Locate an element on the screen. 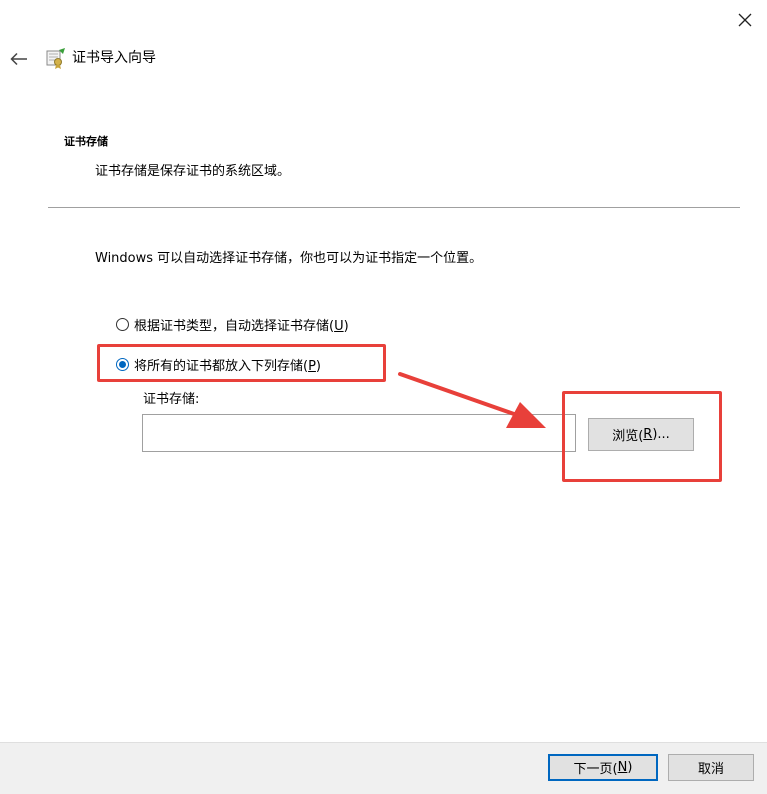  close-button is located at coordinates (745, 20).